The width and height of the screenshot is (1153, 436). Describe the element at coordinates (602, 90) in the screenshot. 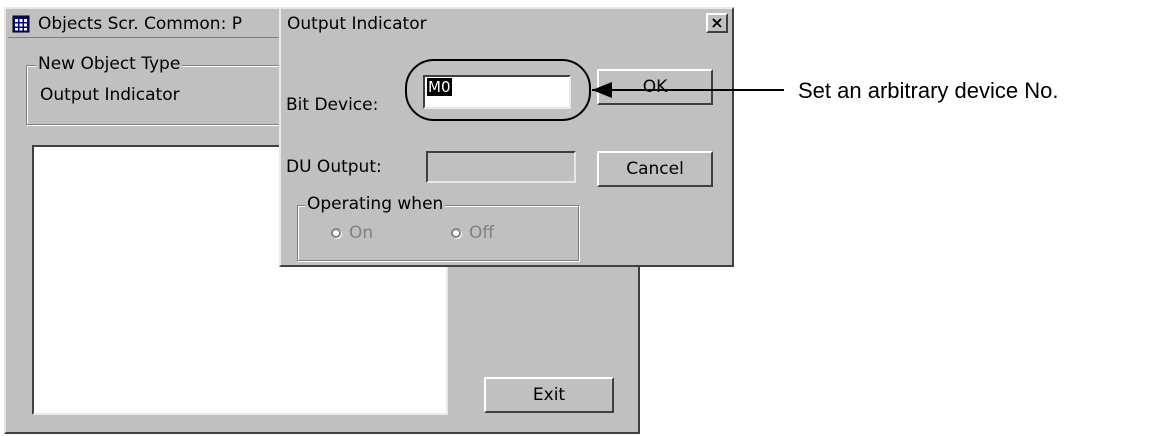

I see `callout-arrowhead` at that location.